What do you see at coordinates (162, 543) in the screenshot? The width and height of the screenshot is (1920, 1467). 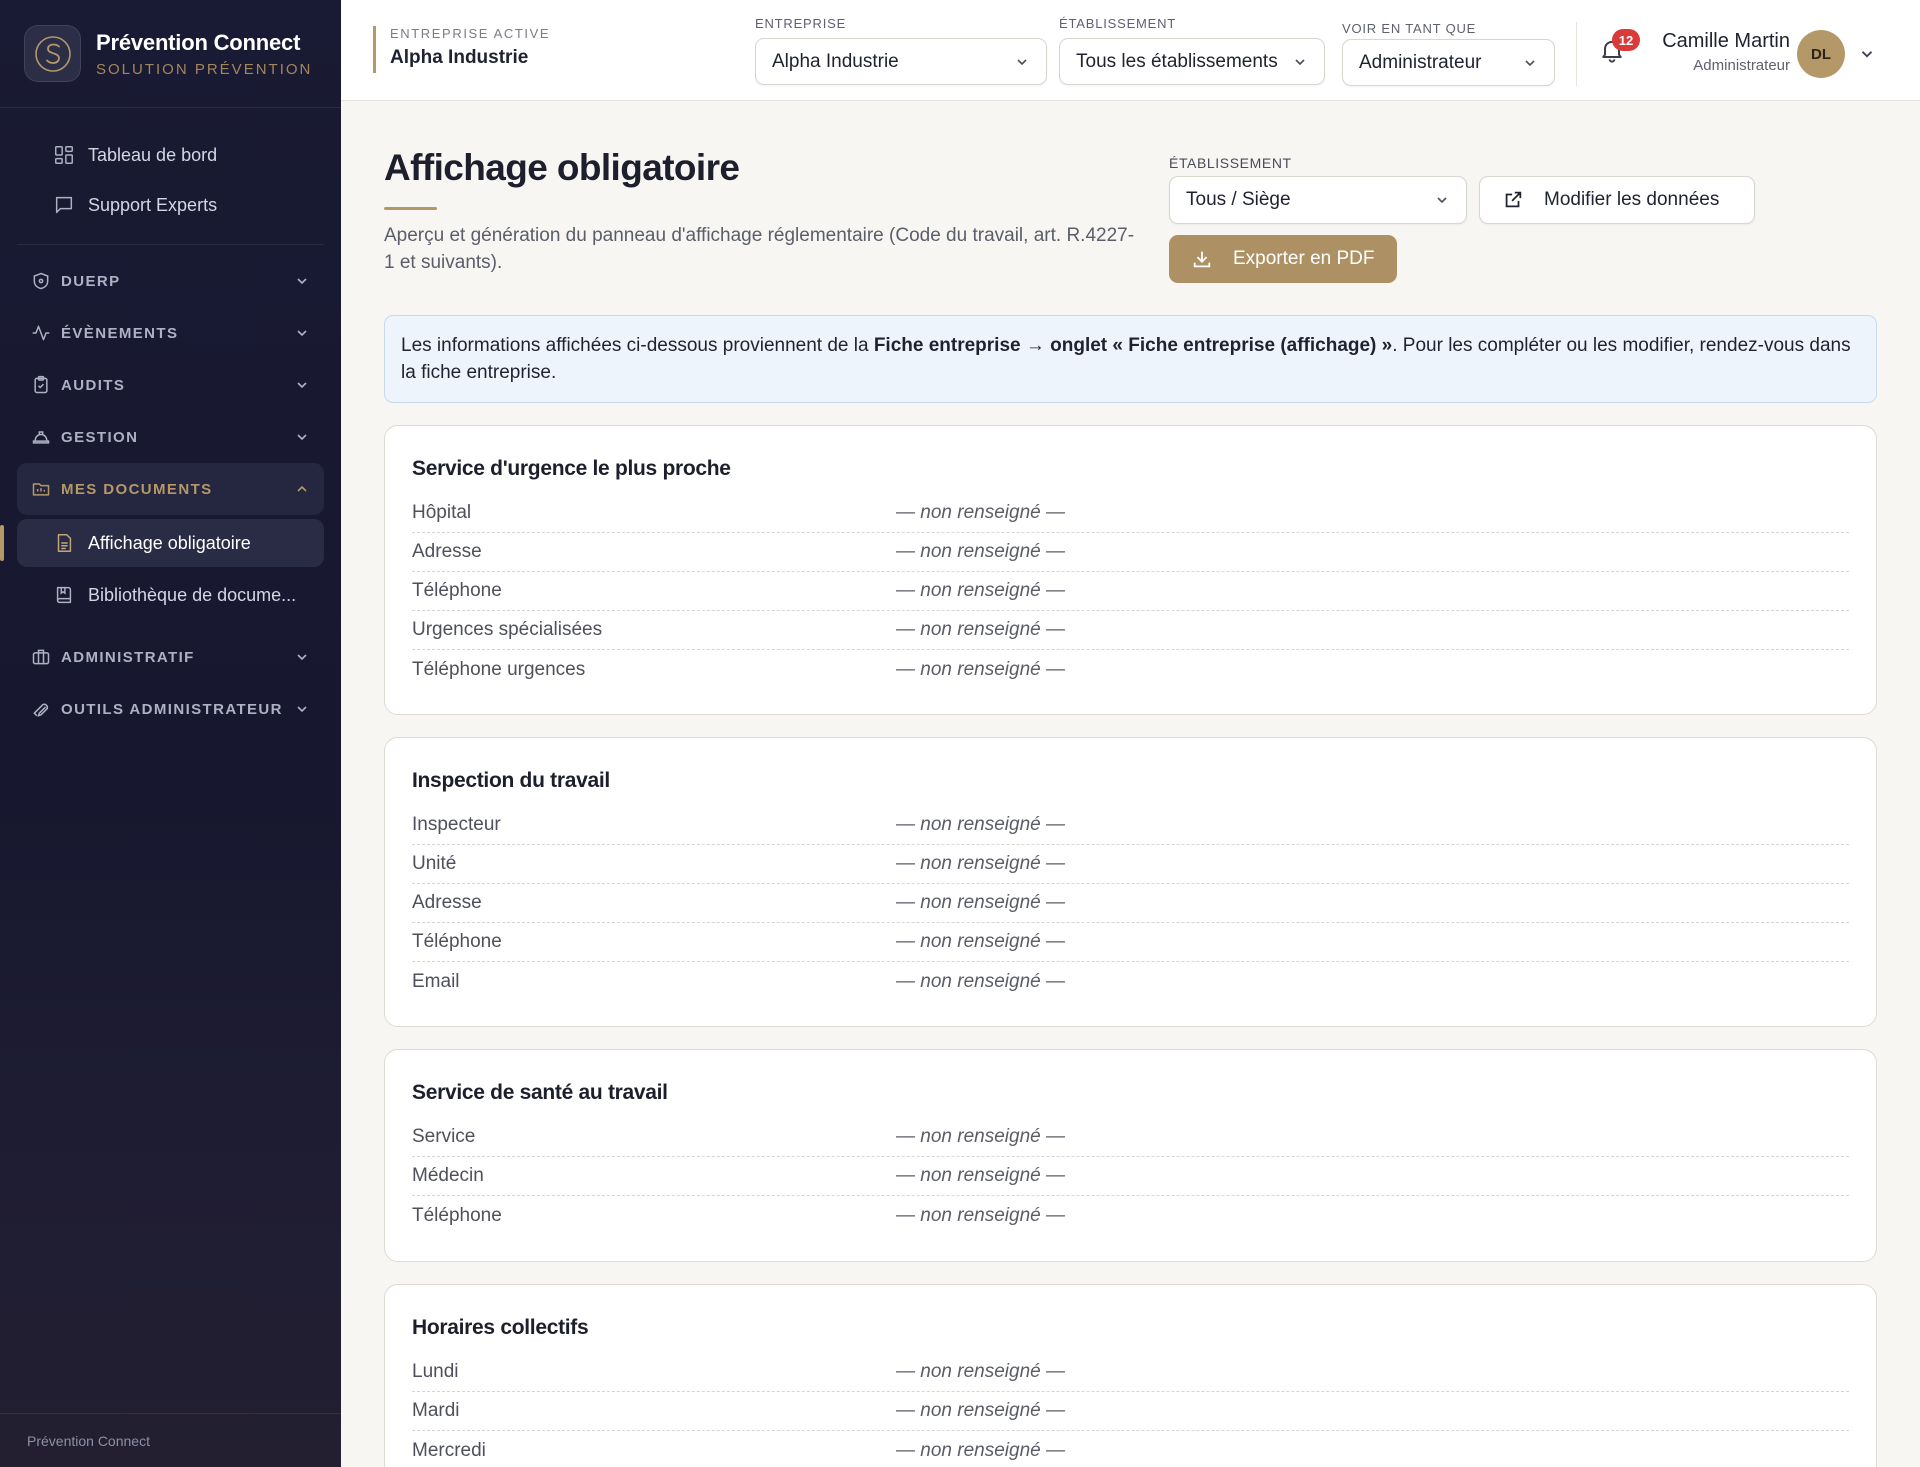 I see `sidebar-item-affichage-obligatoire: Affichage obligatoire` at bounding box center [162, 543].